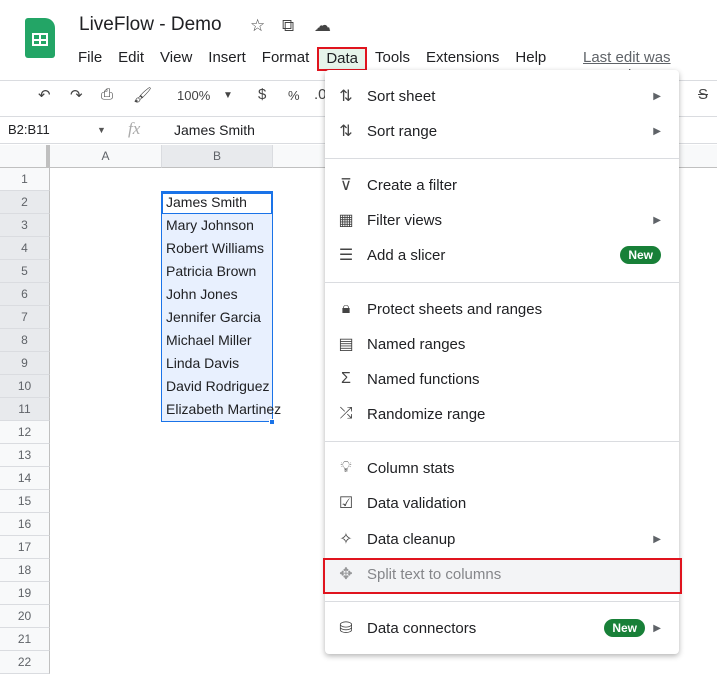  What do you see at coordinates (217, 363) in the screenshot?
I see `cell-b9: Linda Davis` at bounding box center [217, 363].